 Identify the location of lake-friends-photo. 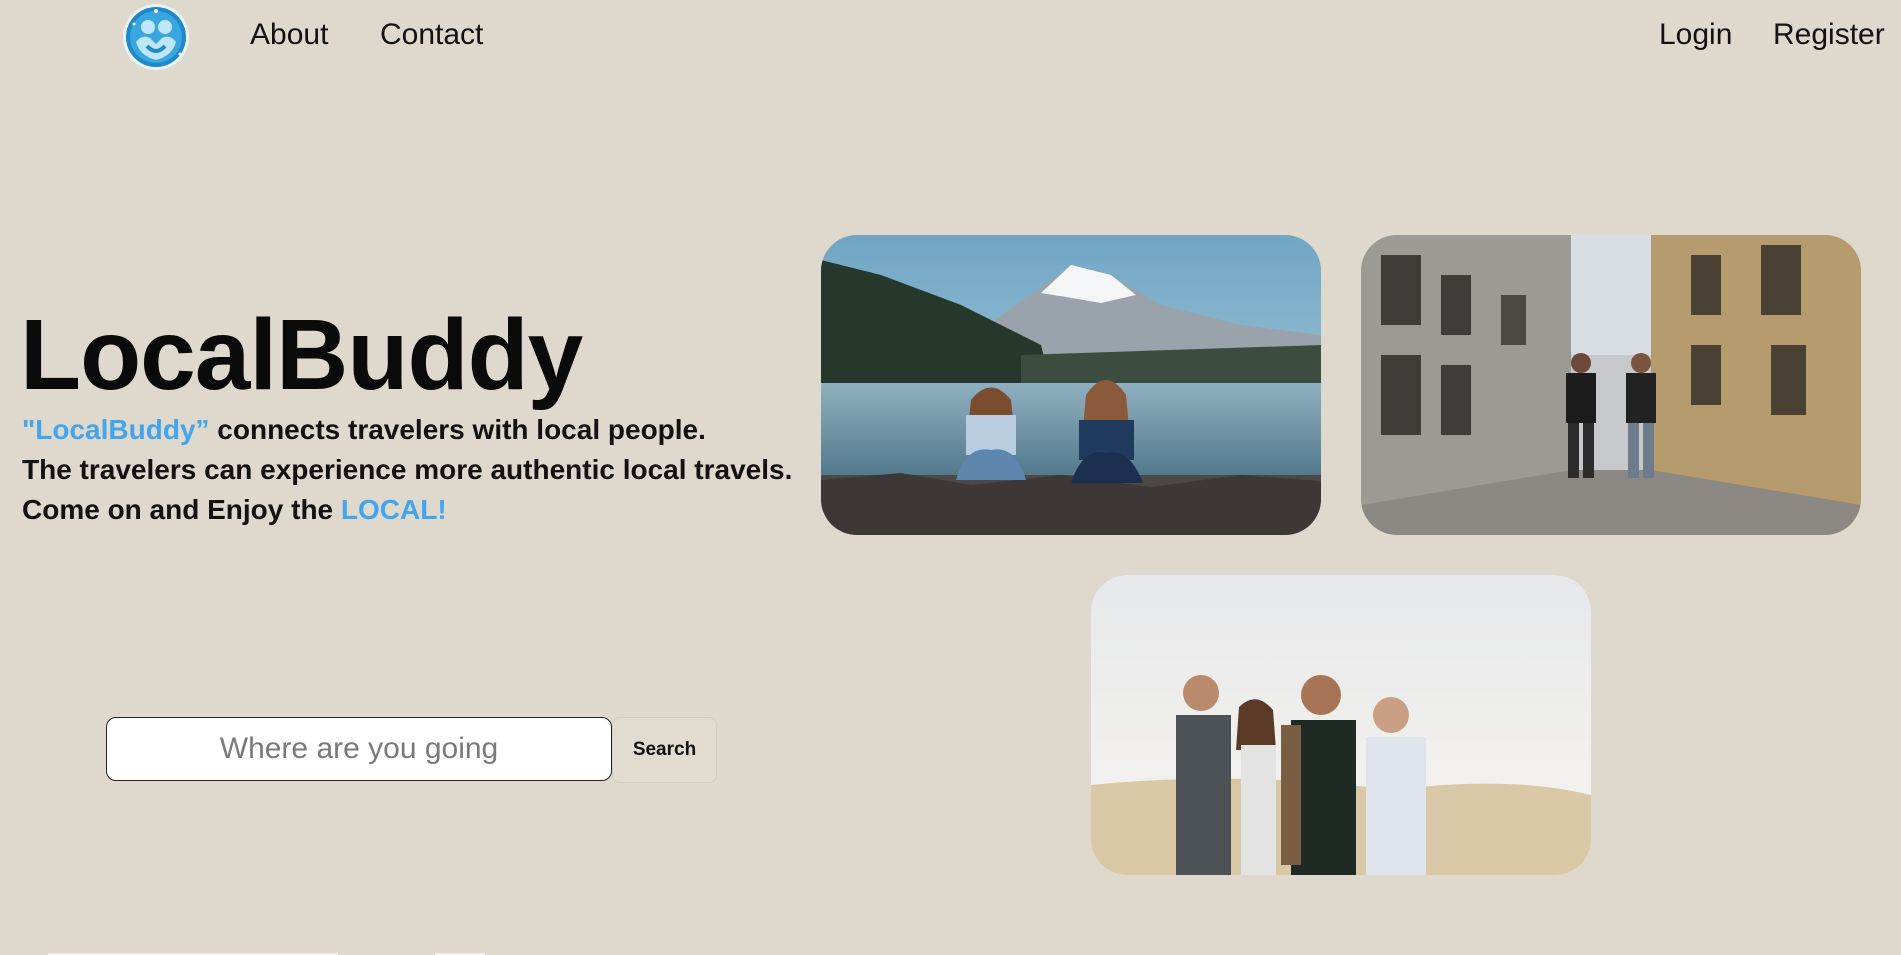
(1071, 385).